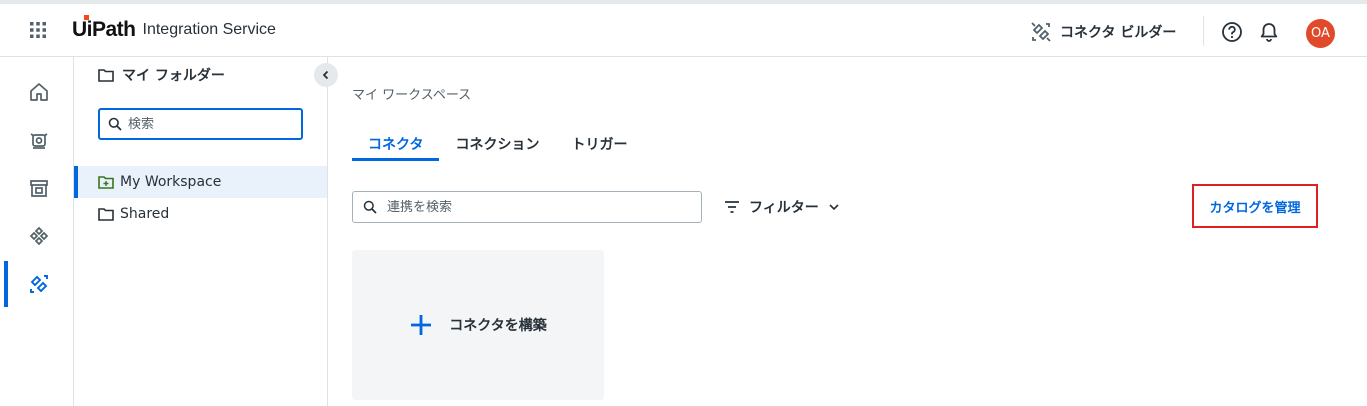 This screenshot has height=406, width=1367. I want to click on tab-bar: コネクタ コネクション トリガー, so click(497, 144).